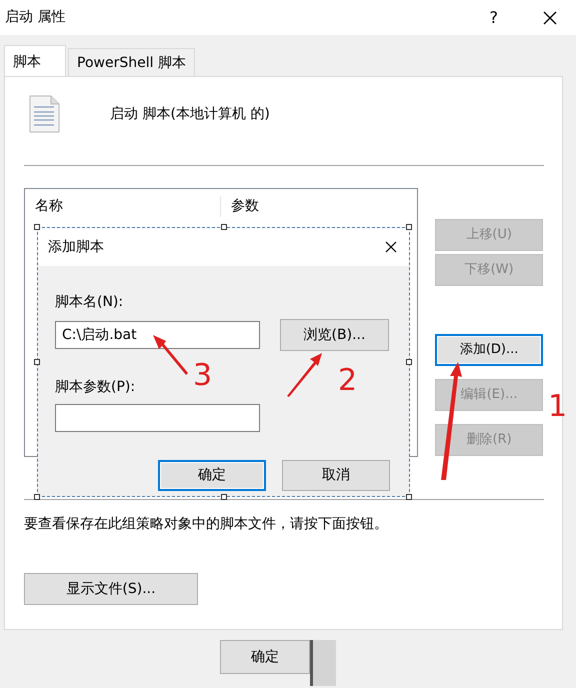 The width and height of the screenshot is (576, 688). I want to click on window-title: 启动 属性, so click(35, 17).